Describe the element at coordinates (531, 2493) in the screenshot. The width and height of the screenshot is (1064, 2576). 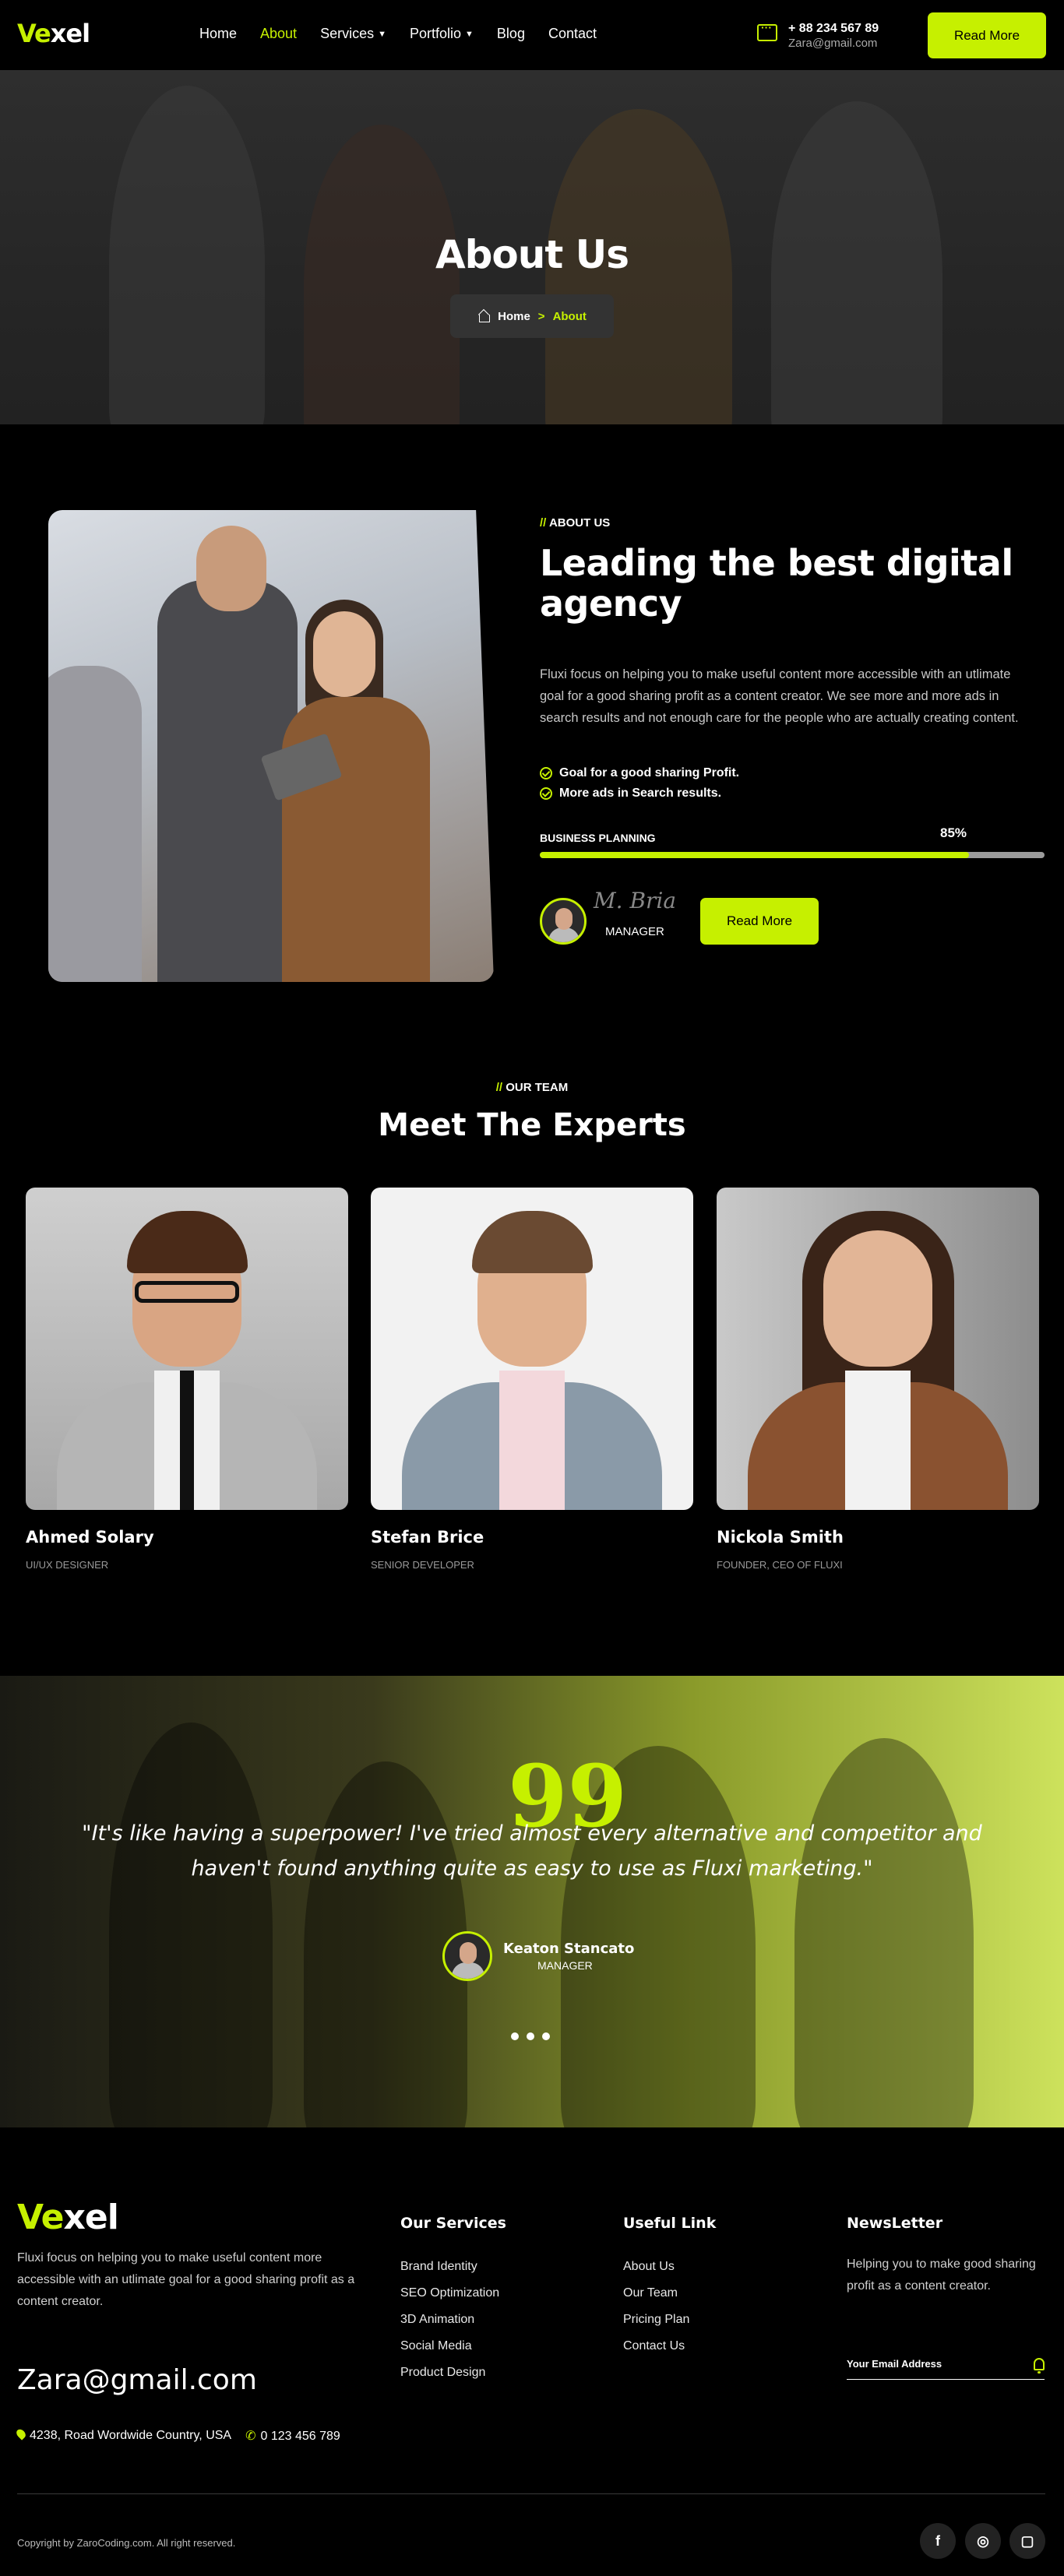
I see `footer-divider` at that location.